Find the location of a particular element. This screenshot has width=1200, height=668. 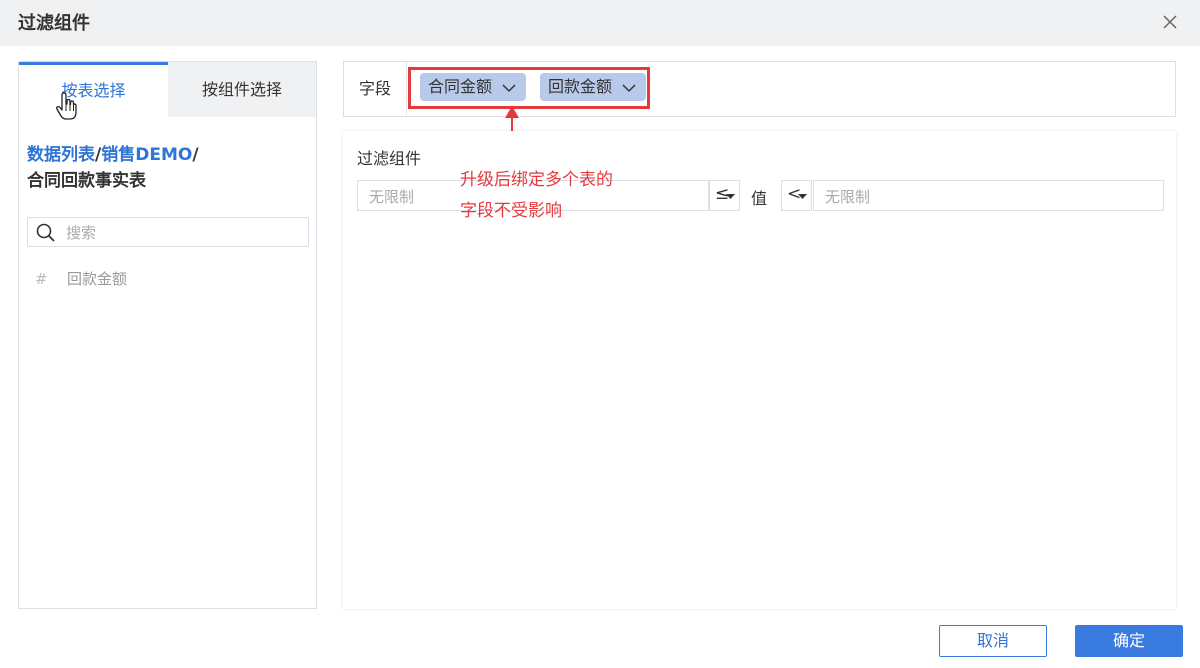

breadcrumb-current-table: 合同回款事实表 is located at coordinates (86, 181).